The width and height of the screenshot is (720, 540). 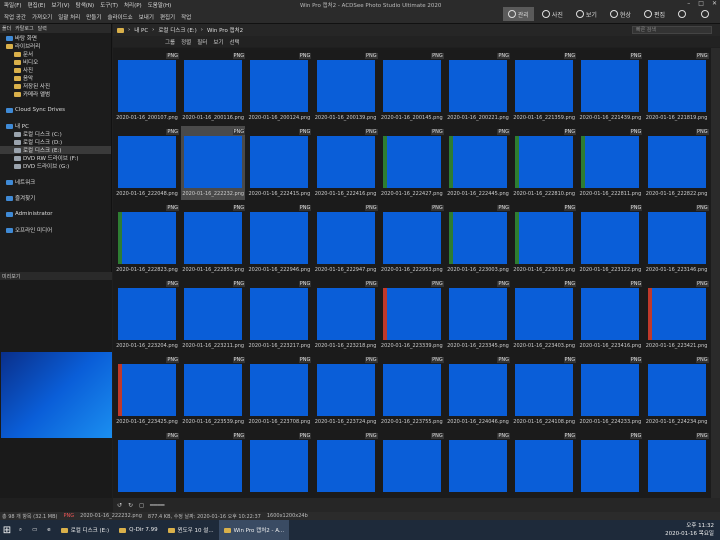 What do you see at coordinates (610, 163) in the screenshot?
I see `thumbnail: PNG 2020-01-16_222811.png` at bounding box center [610, 163].